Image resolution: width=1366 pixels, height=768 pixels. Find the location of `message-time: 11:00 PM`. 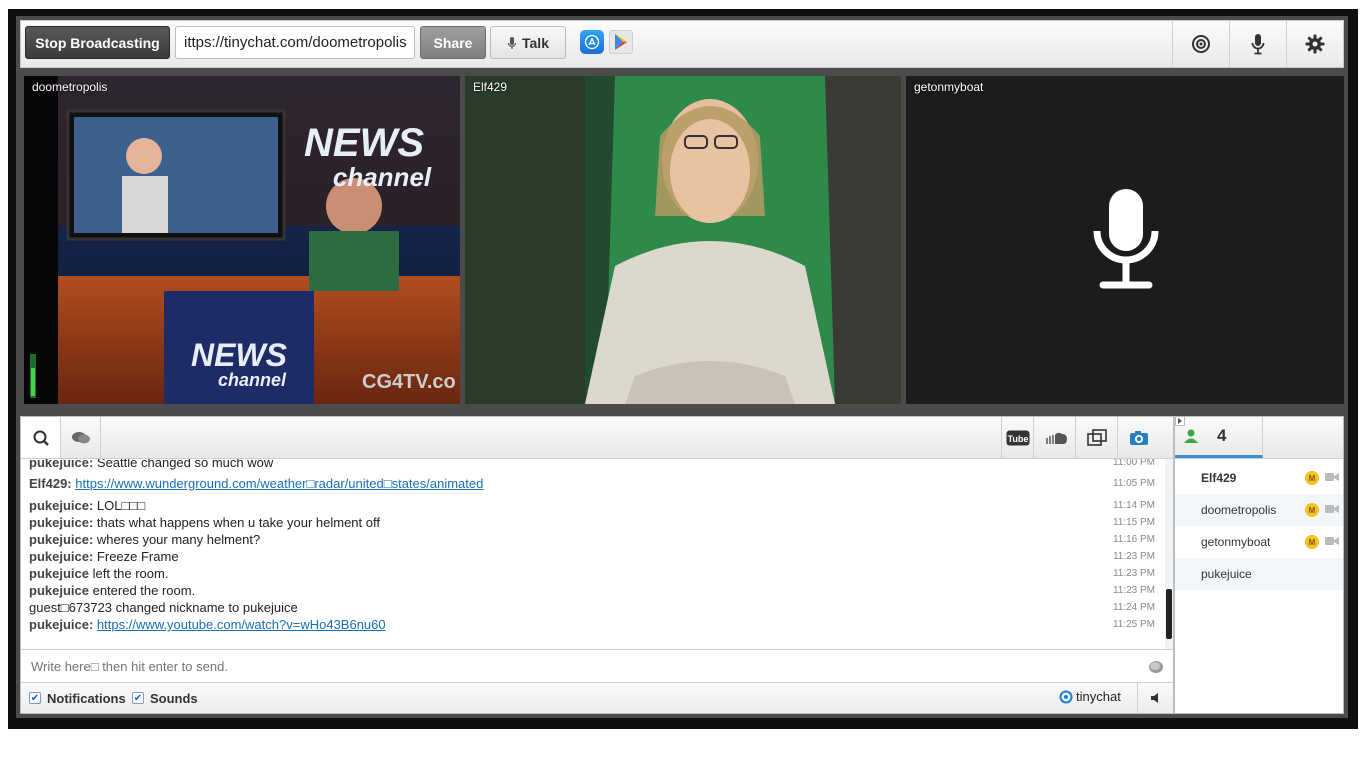

message-time: 11:00 PM is located at coordinates (1133, 463).